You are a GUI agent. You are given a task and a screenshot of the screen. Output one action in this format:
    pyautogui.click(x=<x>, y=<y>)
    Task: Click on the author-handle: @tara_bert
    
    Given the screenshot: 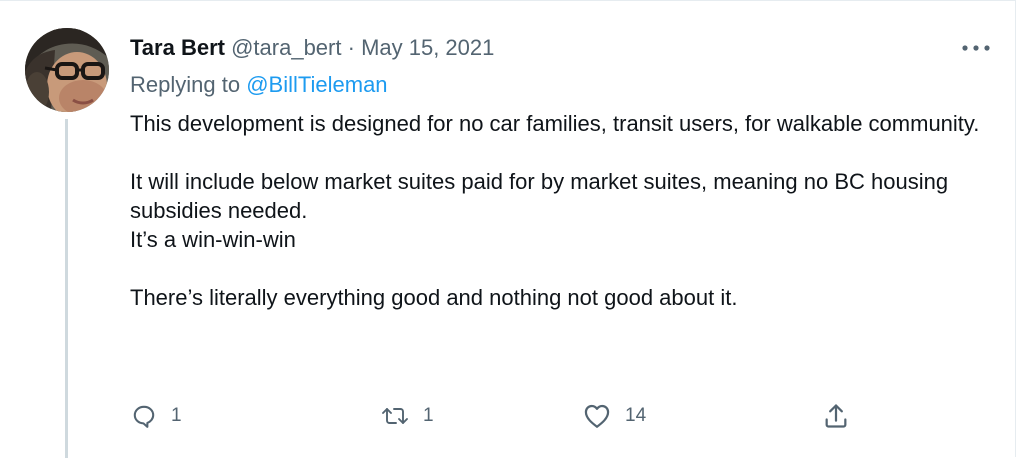 What is the action you would take?
    pyautogui.click(x=286, y=47)
    